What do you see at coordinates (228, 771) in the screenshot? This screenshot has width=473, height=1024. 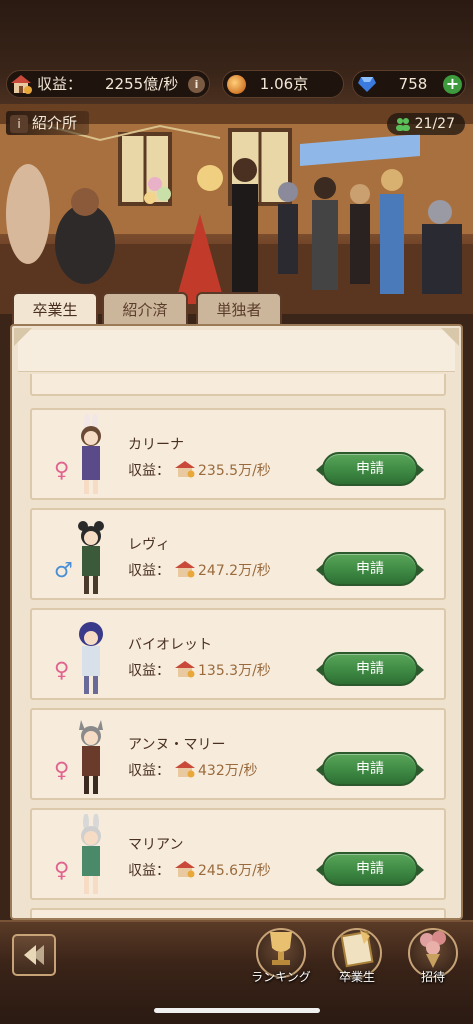 I see `income-value: 432万/秒` at bounding box center [228, 771].